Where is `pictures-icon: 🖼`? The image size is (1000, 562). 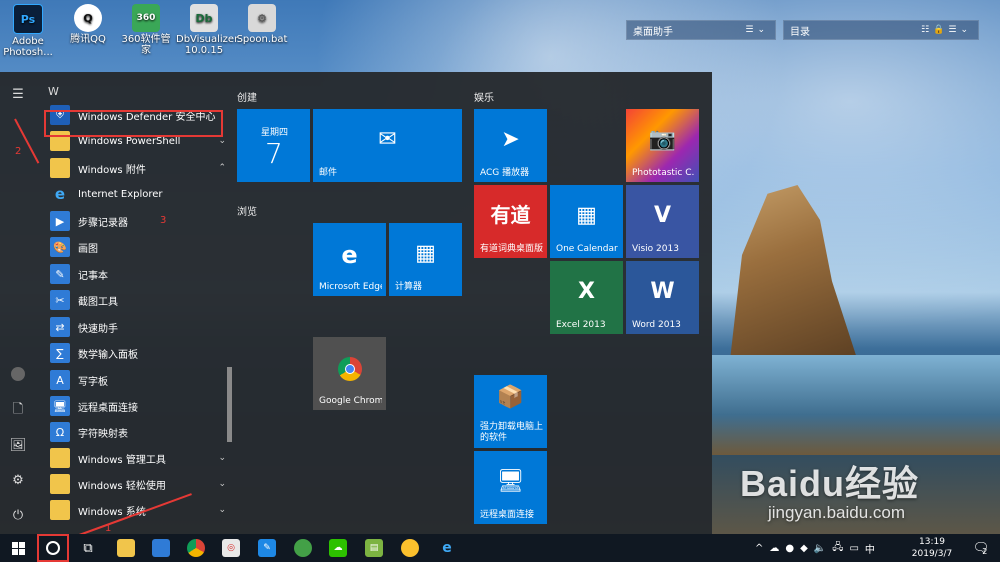 pictures-icon: 🖼 is located at coordinates (18, 445).